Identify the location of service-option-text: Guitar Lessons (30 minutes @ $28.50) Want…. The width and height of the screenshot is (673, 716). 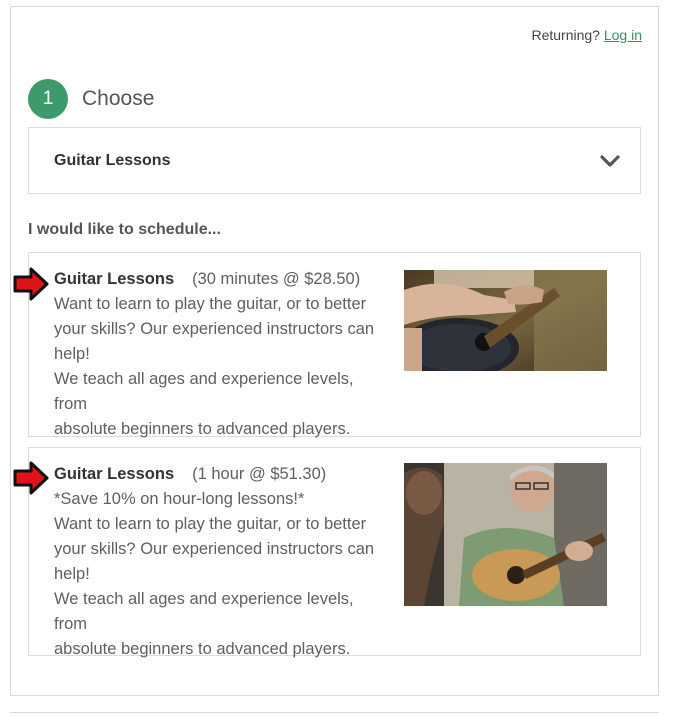
(221, 354).